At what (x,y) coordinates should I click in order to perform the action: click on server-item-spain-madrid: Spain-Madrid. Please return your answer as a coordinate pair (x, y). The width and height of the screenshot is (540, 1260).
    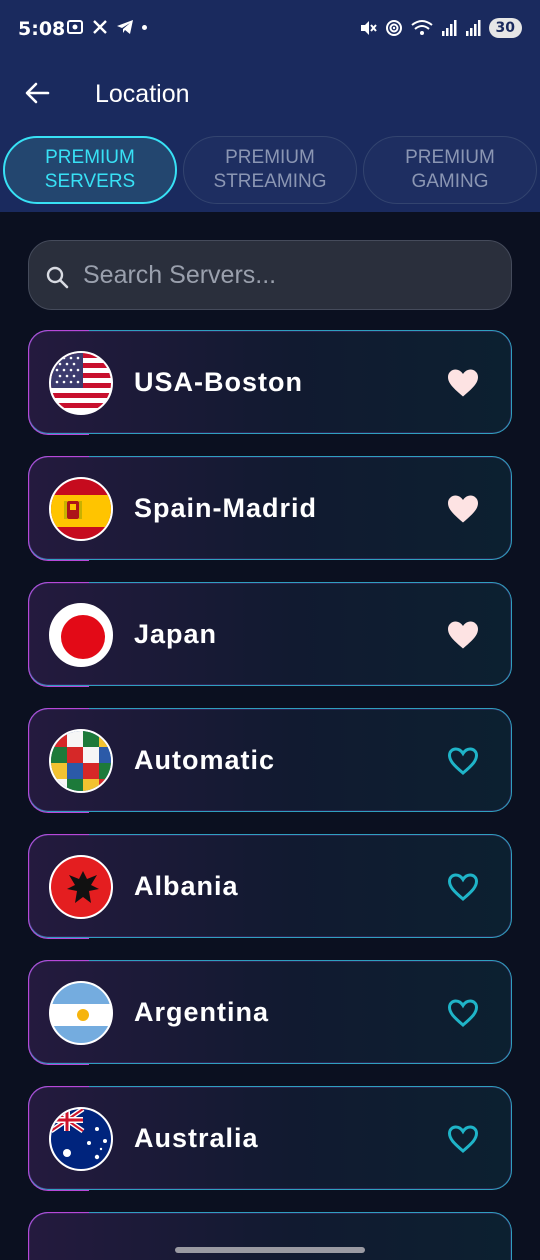
    Looking at the image, I should click on (269, 508).